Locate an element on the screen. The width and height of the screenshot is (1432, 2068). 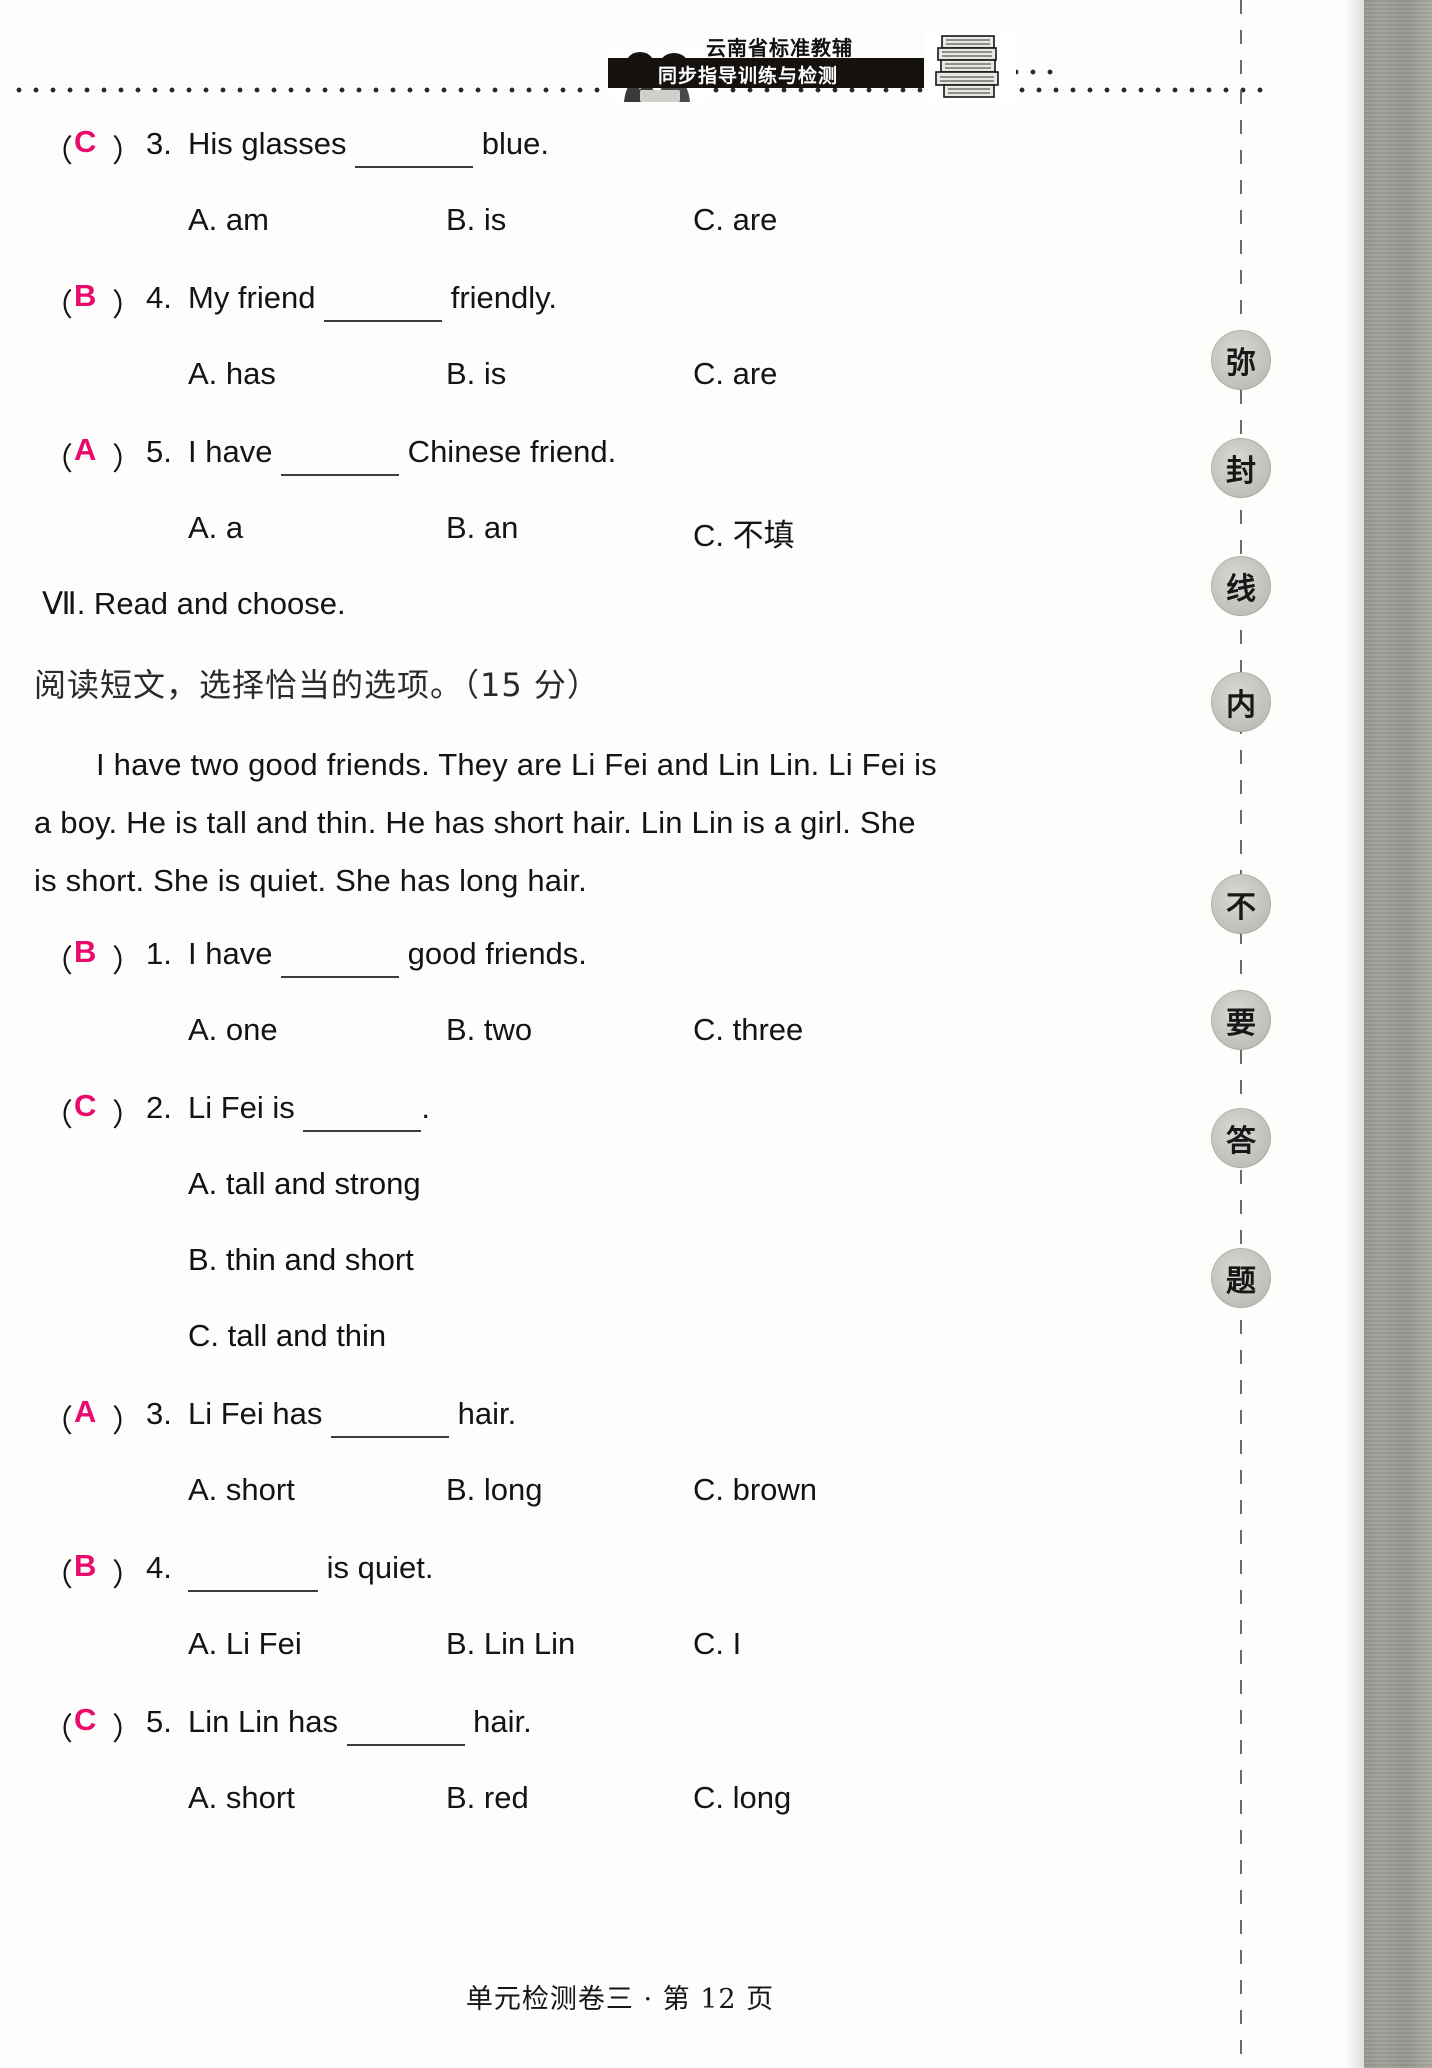
option-C: C. three is located at coordinates (748, 1030).